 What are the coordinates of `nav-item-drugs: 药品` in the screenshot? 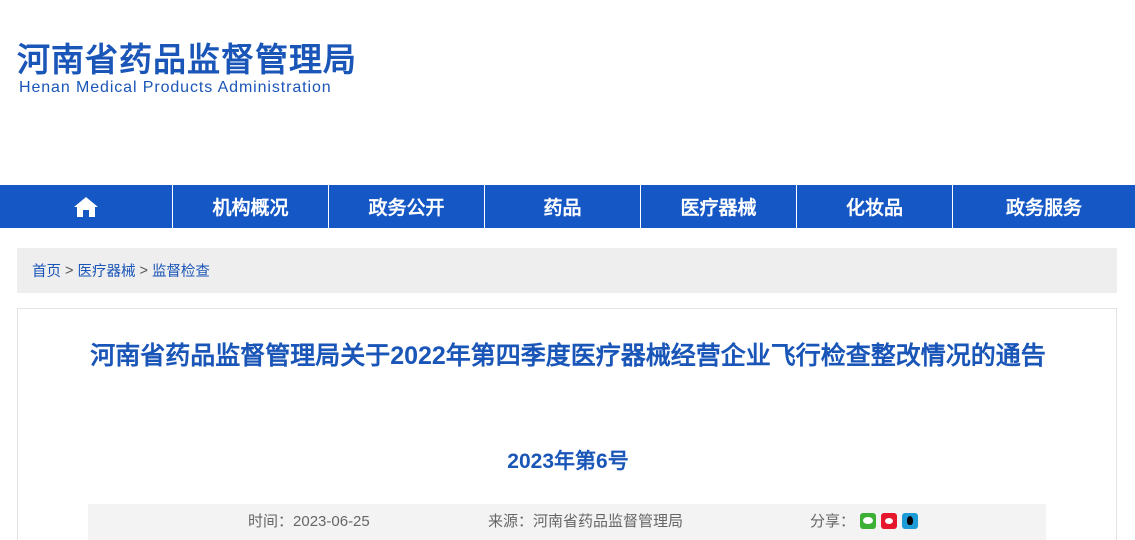 It's located at (563, 206).